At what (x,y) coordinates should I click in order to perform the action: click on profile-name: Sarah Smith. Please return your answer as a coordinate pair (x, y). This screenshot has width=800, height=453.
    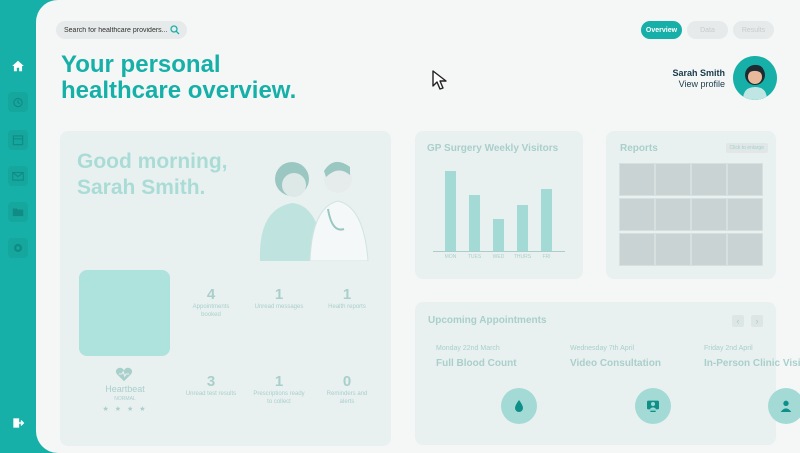
    Looking at the image, I should click on (698, 73).